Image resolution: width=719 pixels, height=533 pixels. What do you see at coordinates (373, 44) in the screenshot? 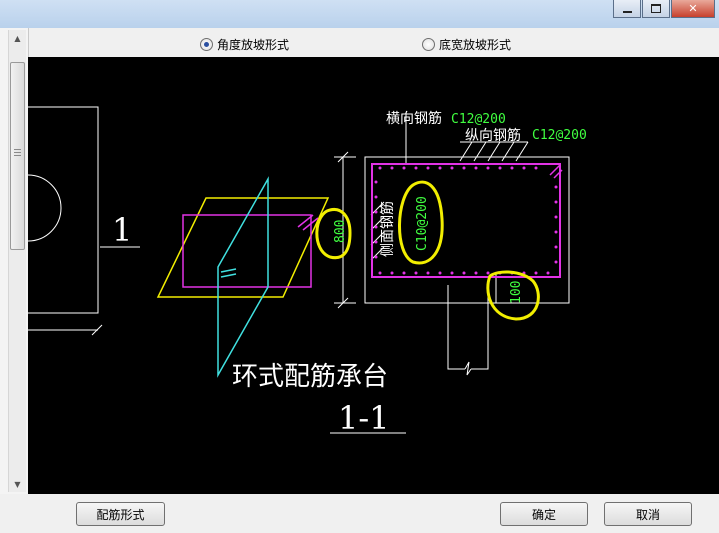
I see `slope-form-options: 角度放坡形式 底宽放坡形式` at bounding box center [373, 44].